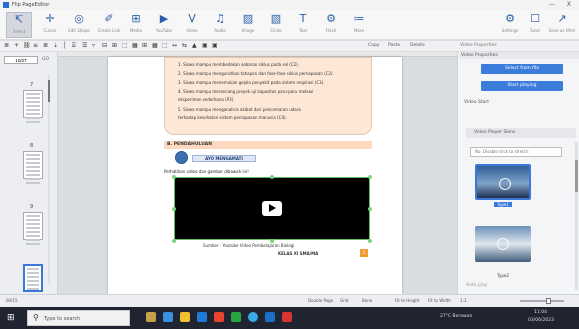 Image resolution: width=579 pixels, height=329 pixels. What do you see at coordinates (49, 179) in the screenshot?
I see `thumbnail-scrollbar` at bounding box center [49, 179].